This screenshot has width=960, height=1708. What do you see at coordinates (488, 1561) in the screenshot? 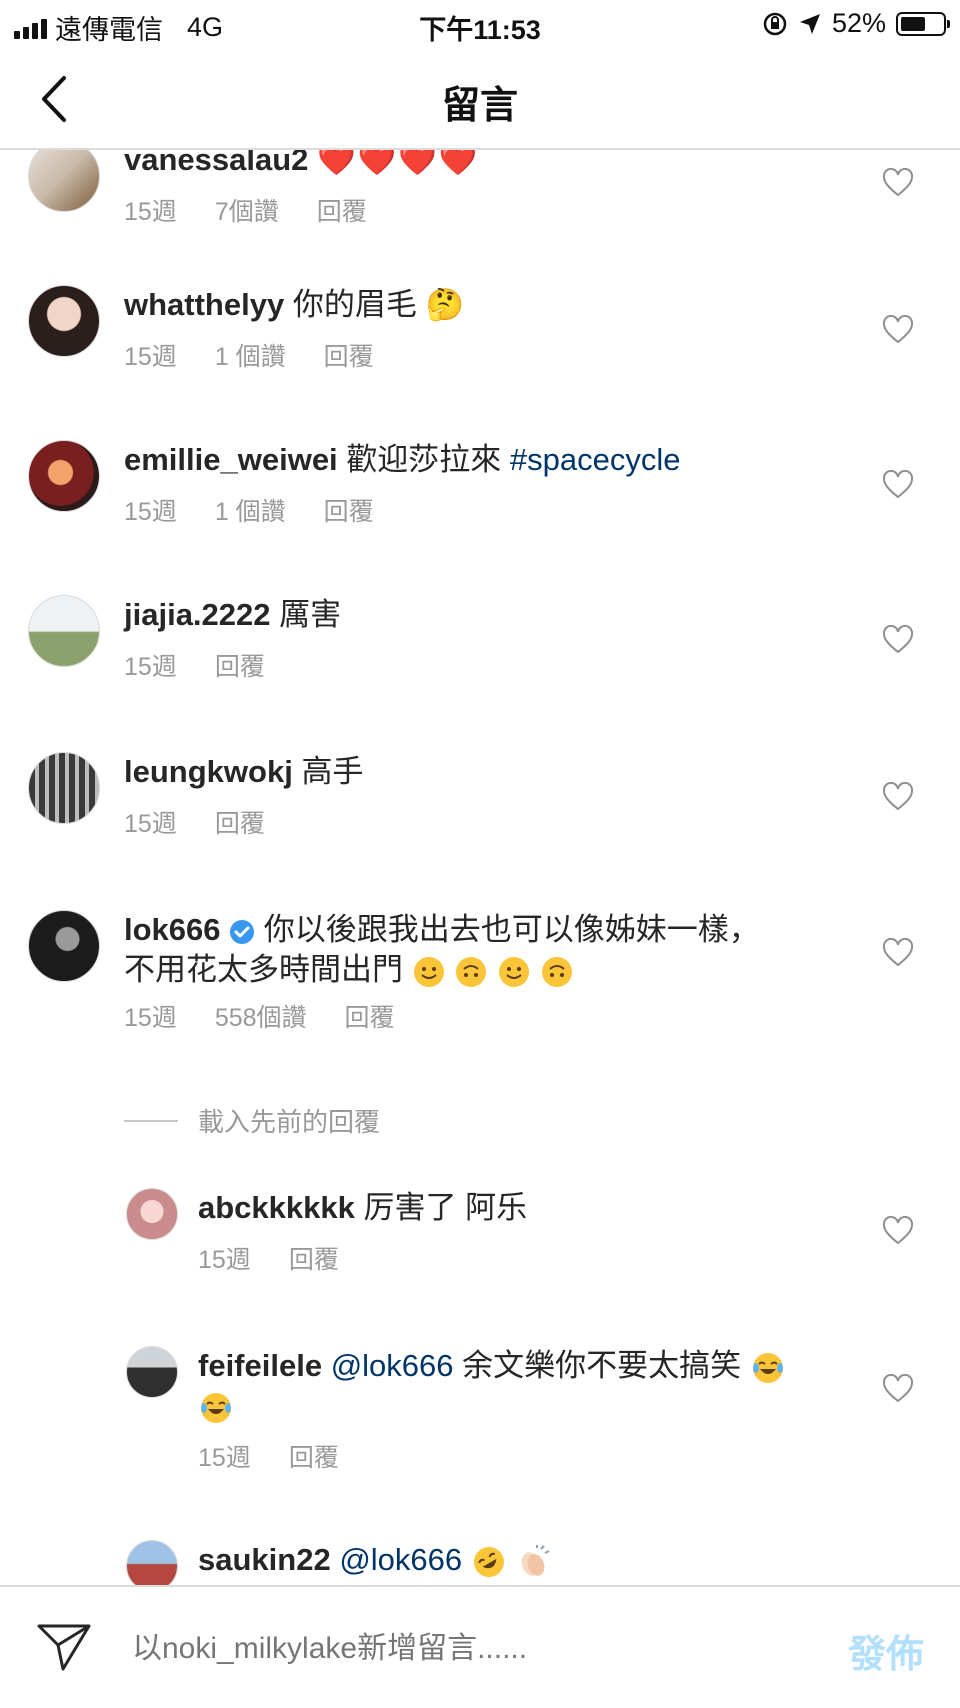
I see `rolling-laughing-emoji-icon` at bounding box center [488, 1561].